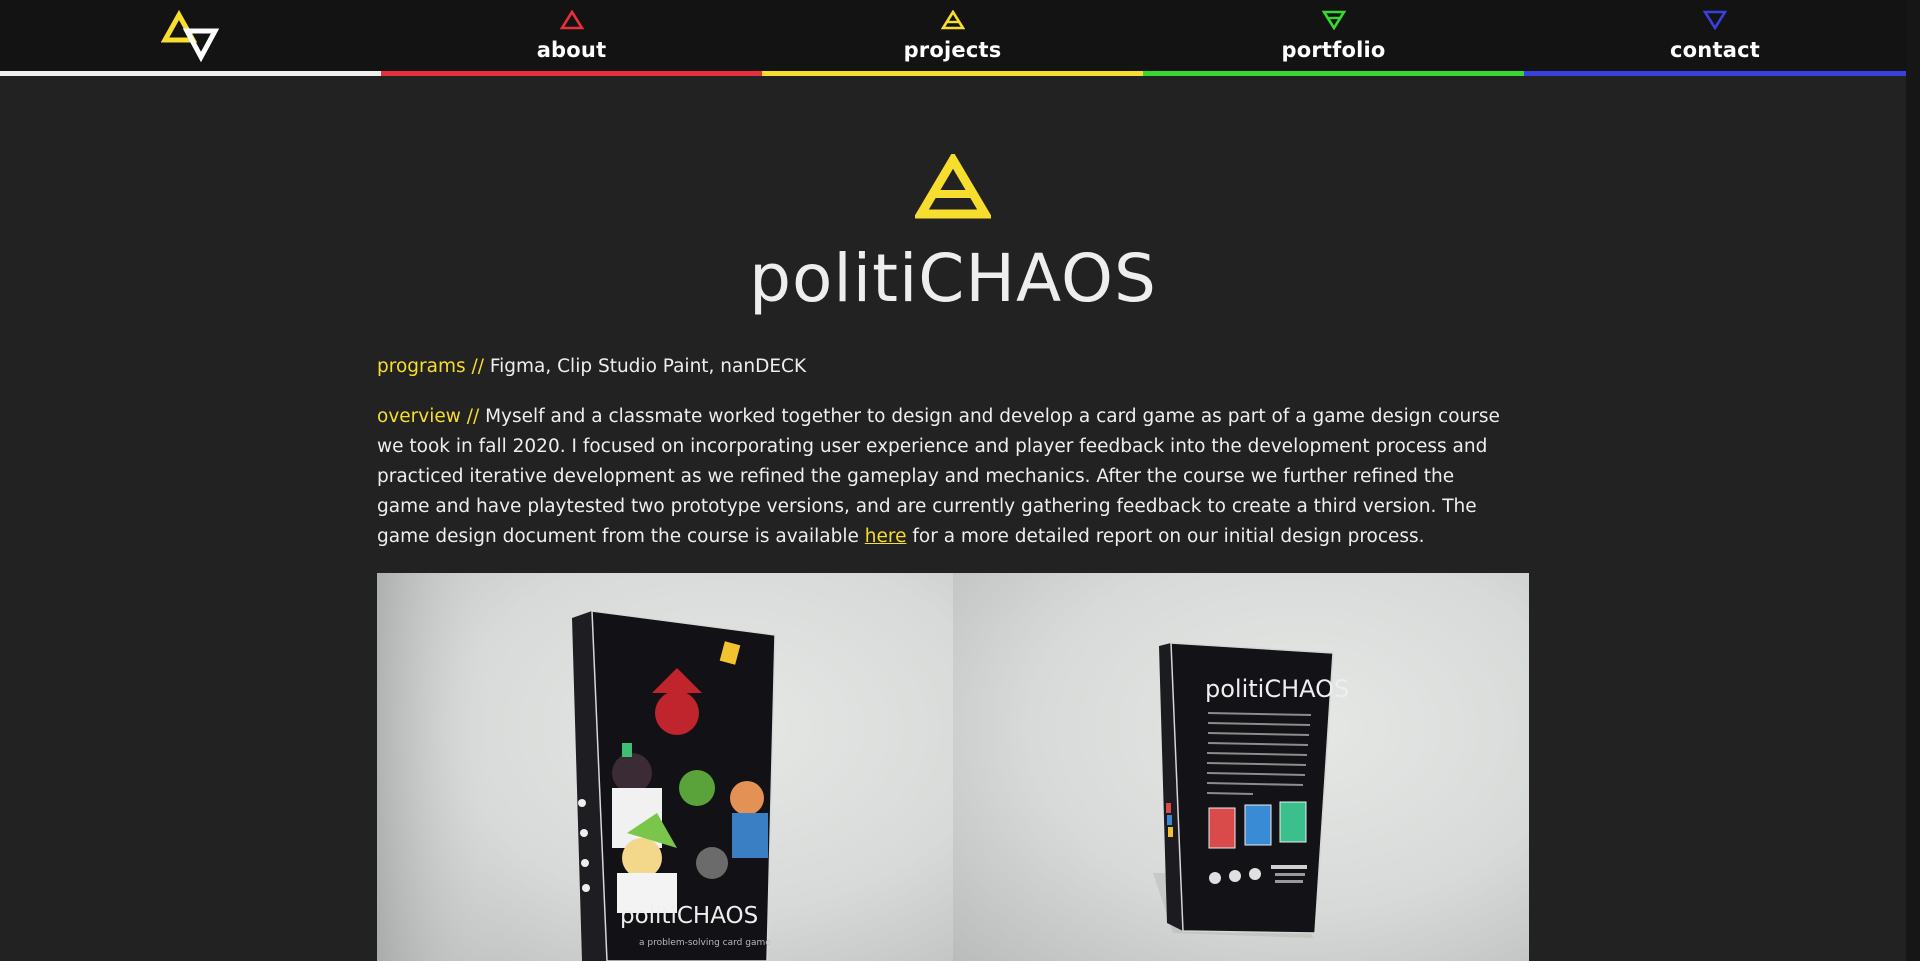 Image resolution: width=1920 pixels, height=961 pixels. I want to click on logo-icon, so click(190, 40).